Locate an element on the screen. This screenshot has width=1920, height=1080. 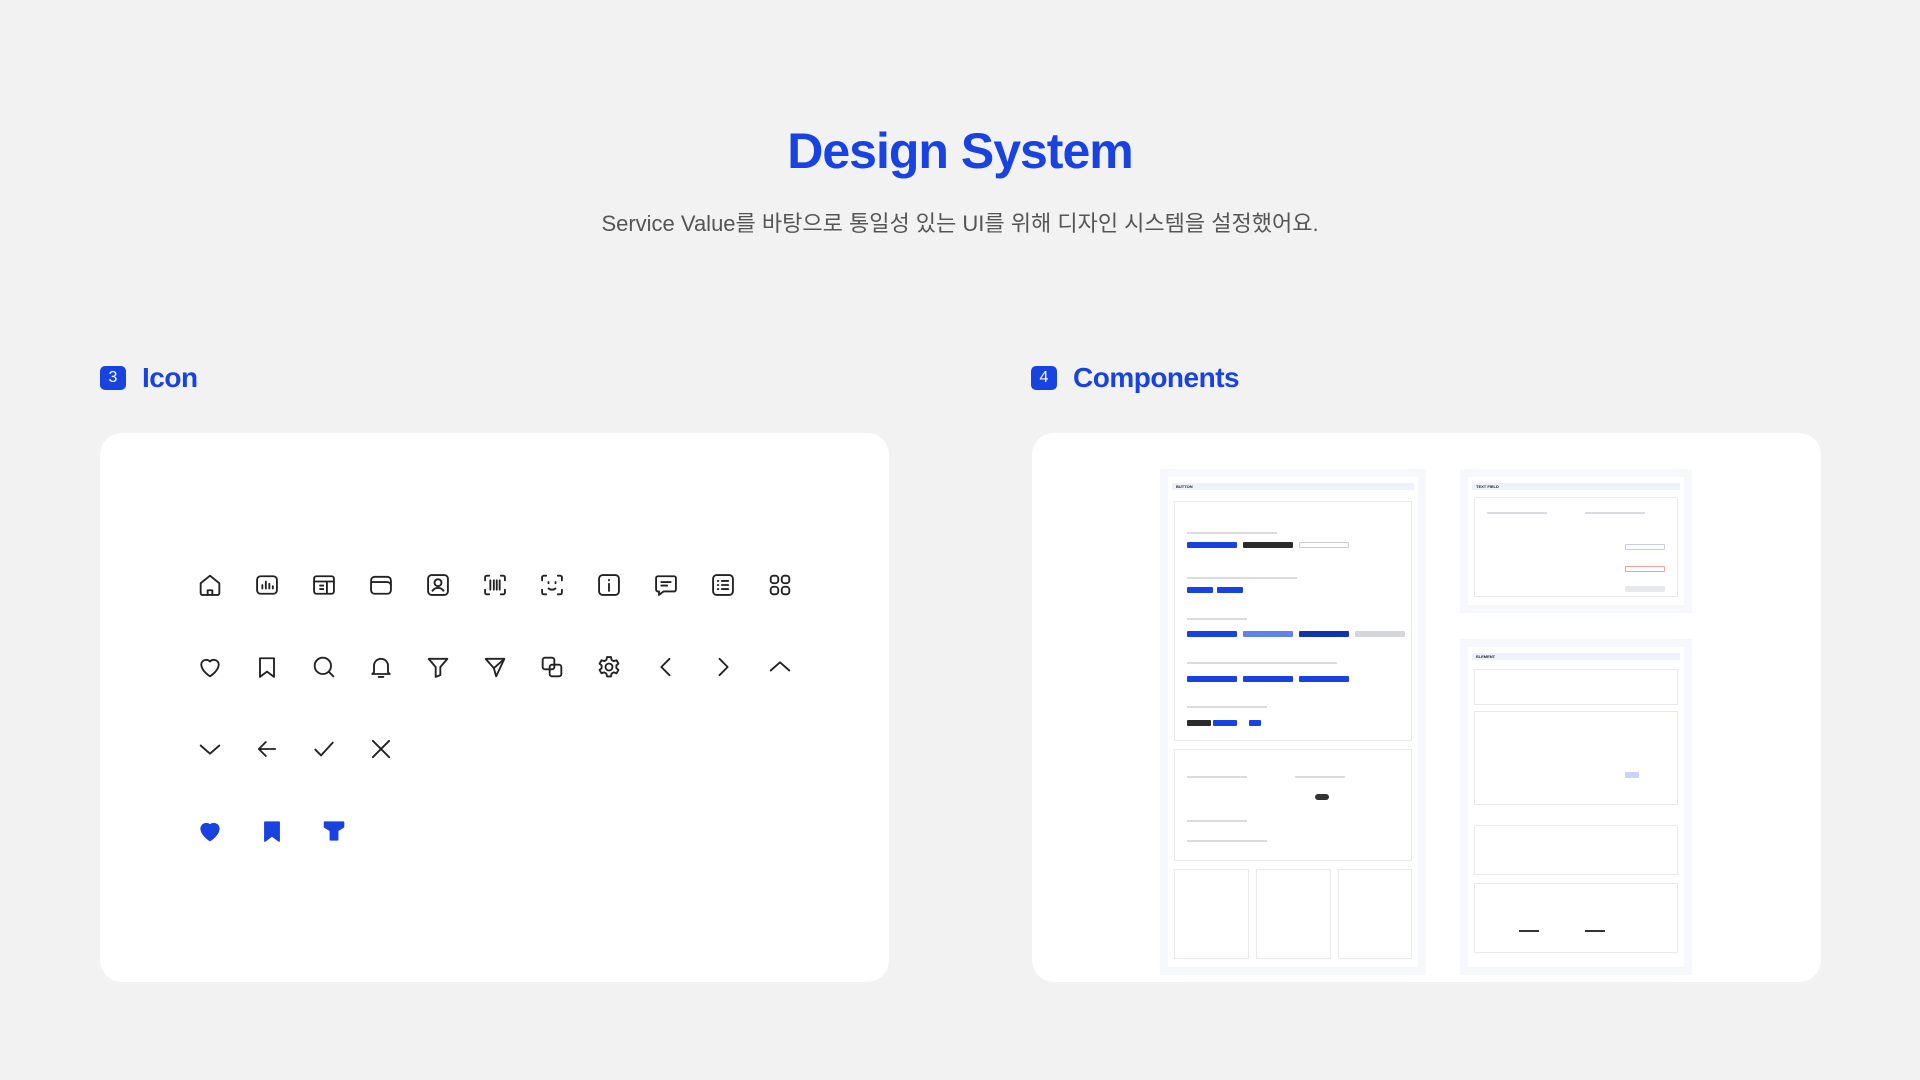
arrow-left-icon is located at coordinates (267, 749).